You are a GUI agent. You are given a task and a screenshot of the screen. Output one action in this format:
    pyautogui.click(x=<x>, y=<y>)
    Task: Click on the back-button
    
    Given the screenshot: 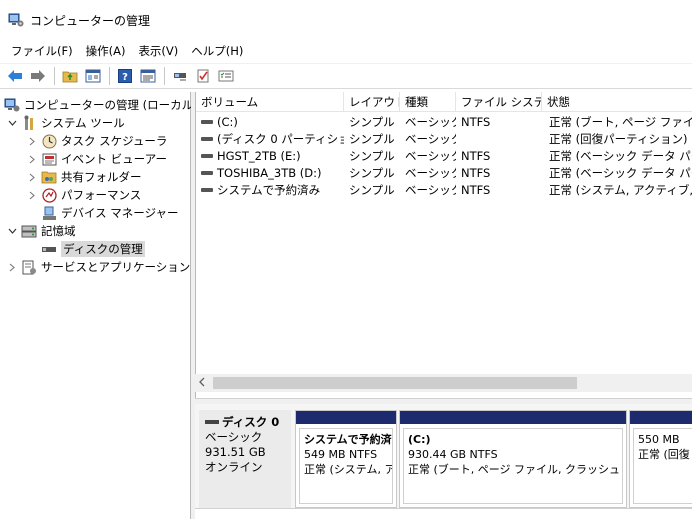 What is the action you would take?
    pyautogui.click(x=15, y=76)
    